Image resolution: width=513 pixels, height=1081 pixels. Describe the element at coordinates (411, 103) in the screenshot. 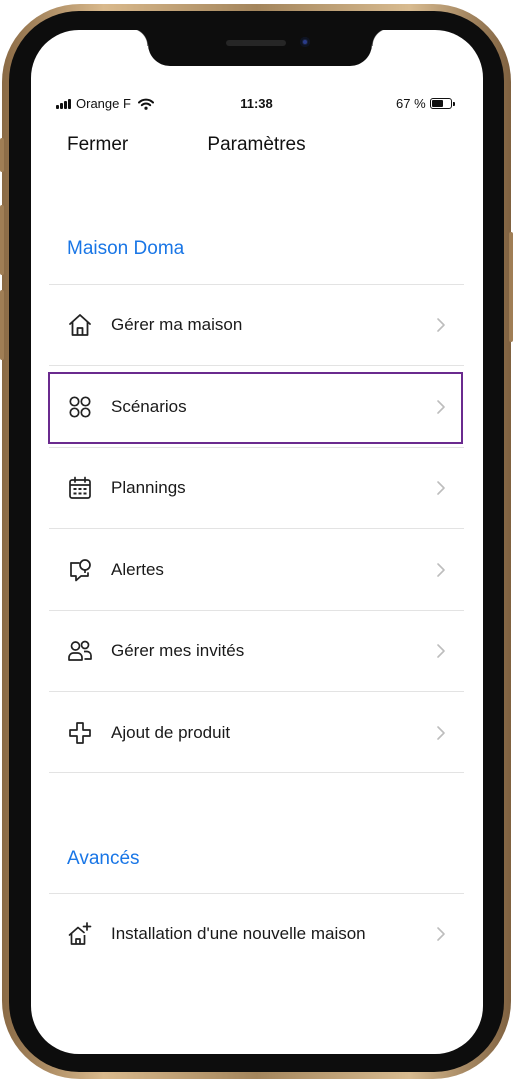

I see `battery-percent: 67 %` at that location.